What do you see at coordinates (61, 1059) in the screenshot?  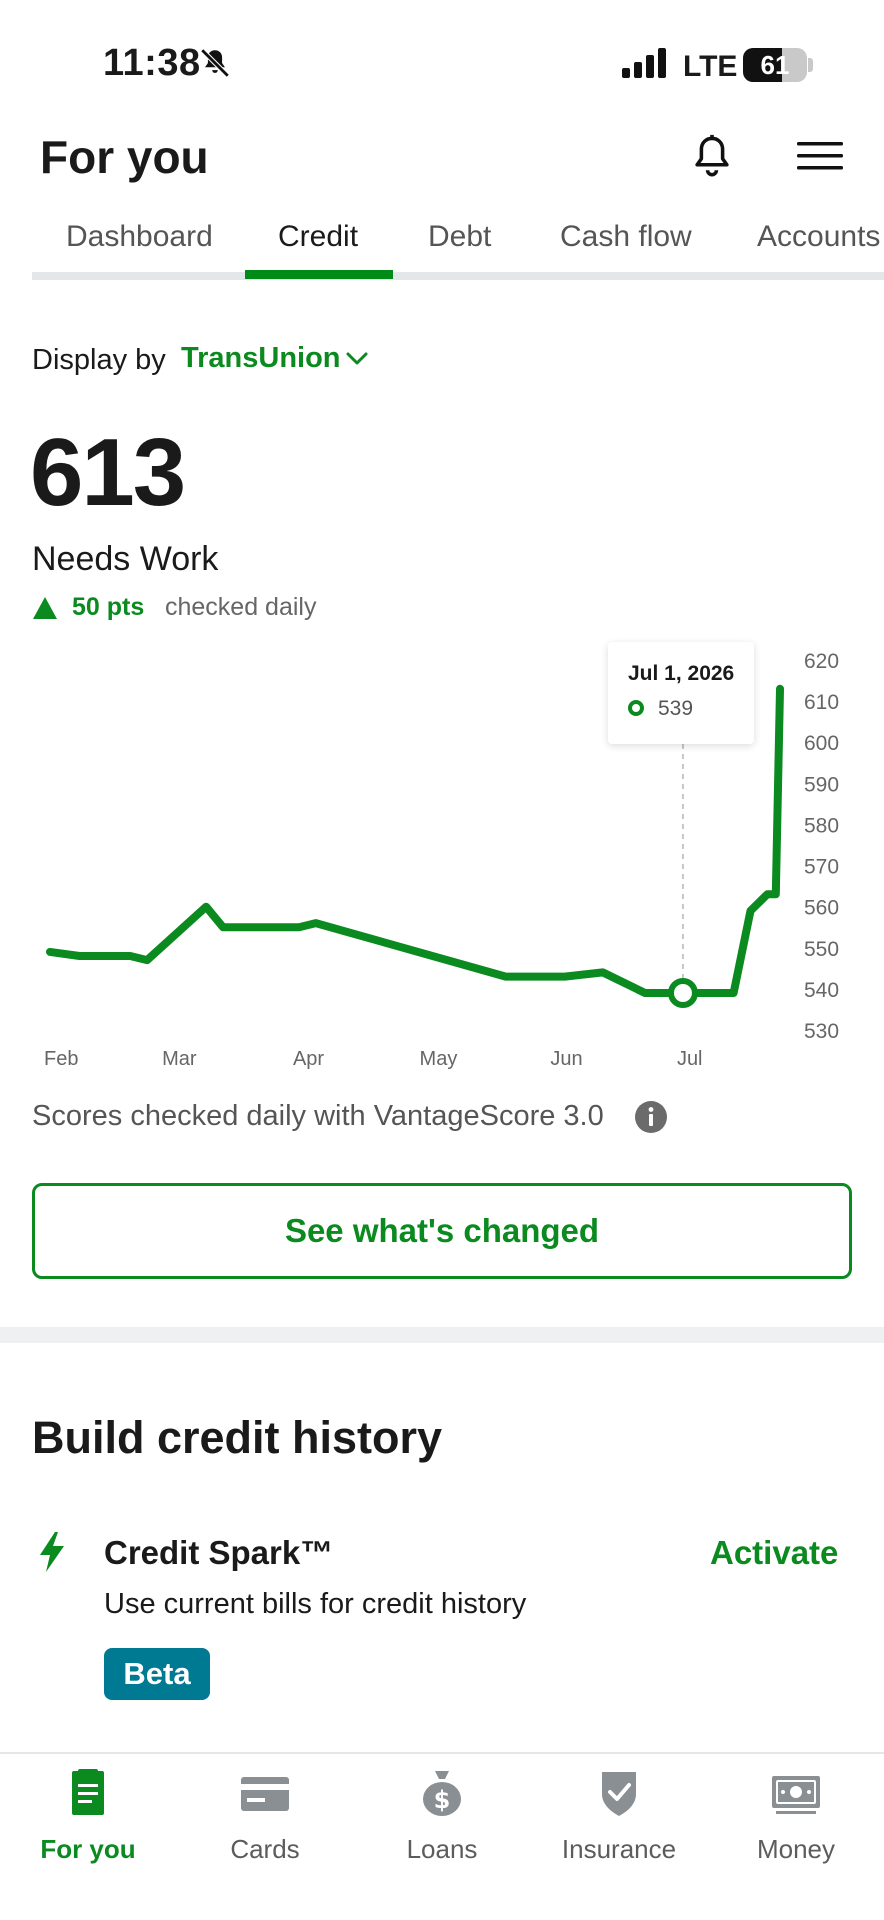 I see `x-tick-label: Feb` at bounding box center [61, 1059].